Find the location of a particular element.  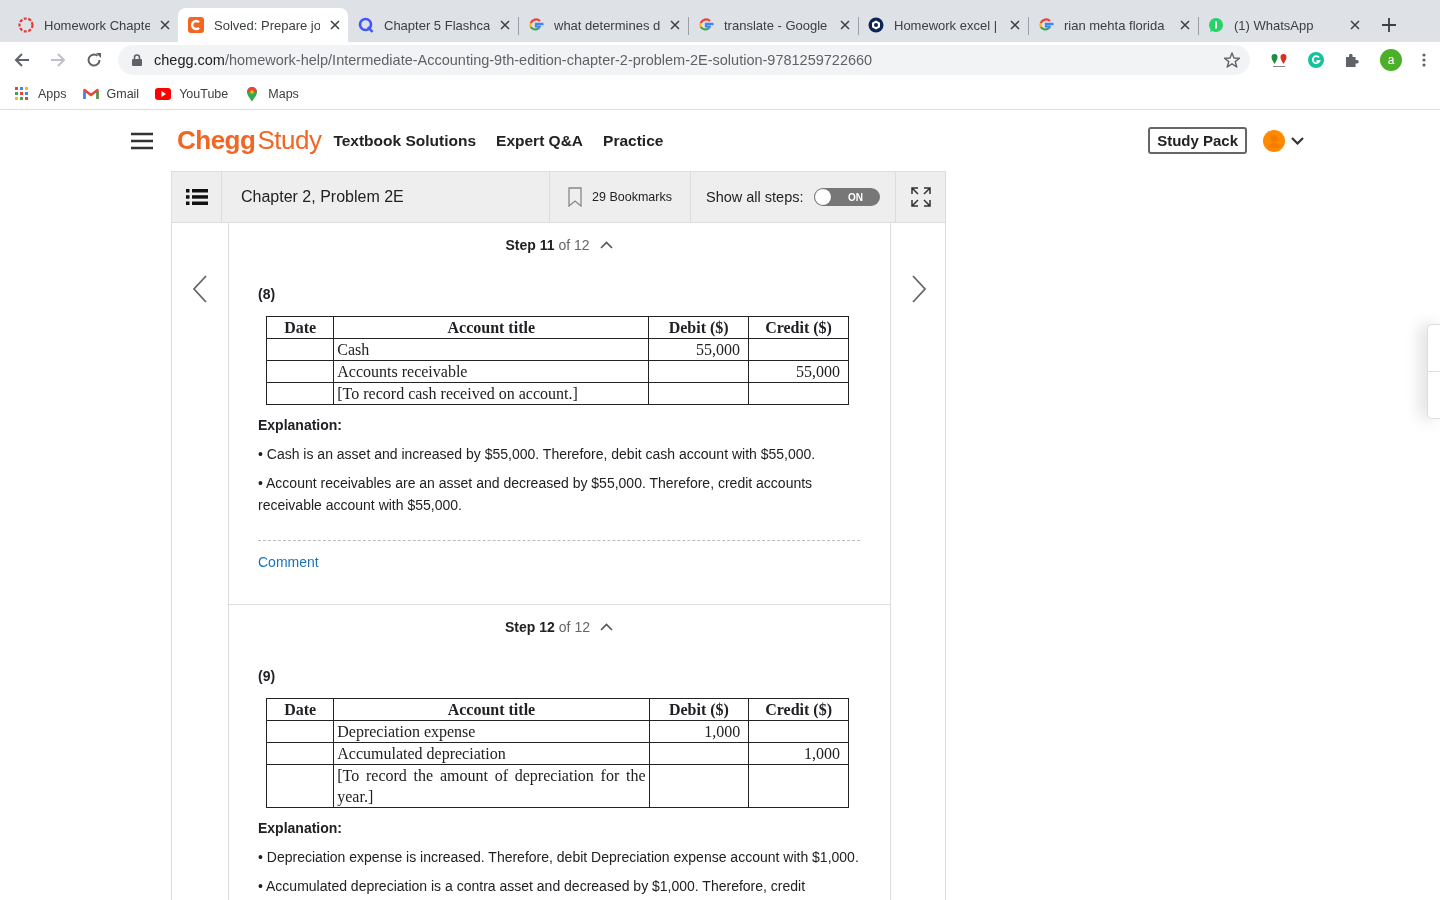

bookmark-link: Maps is located at coordinates (271, 93).